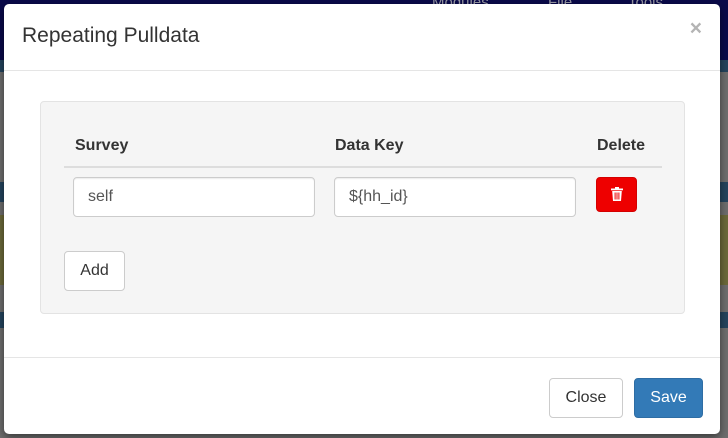 The image size is (728, 438). What do you see at coordinates (668, 398) in the screenshot?
I see `save-button: Save` at bounding box center [668, 398].